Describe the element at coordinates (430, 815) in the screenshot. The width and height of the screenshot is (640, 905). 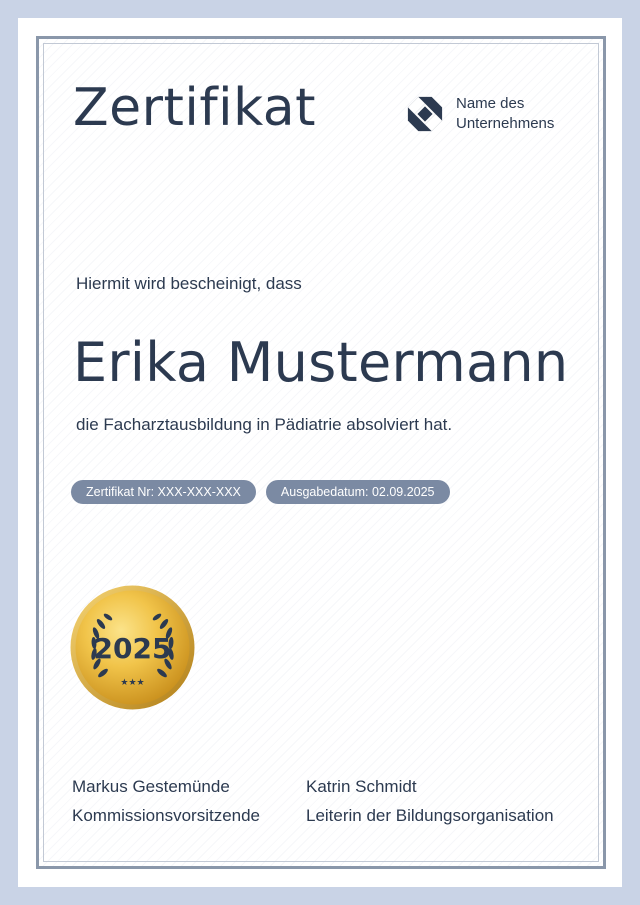
I see `signature-right-role: Leiterin der Bildungsorganisation` at that location.